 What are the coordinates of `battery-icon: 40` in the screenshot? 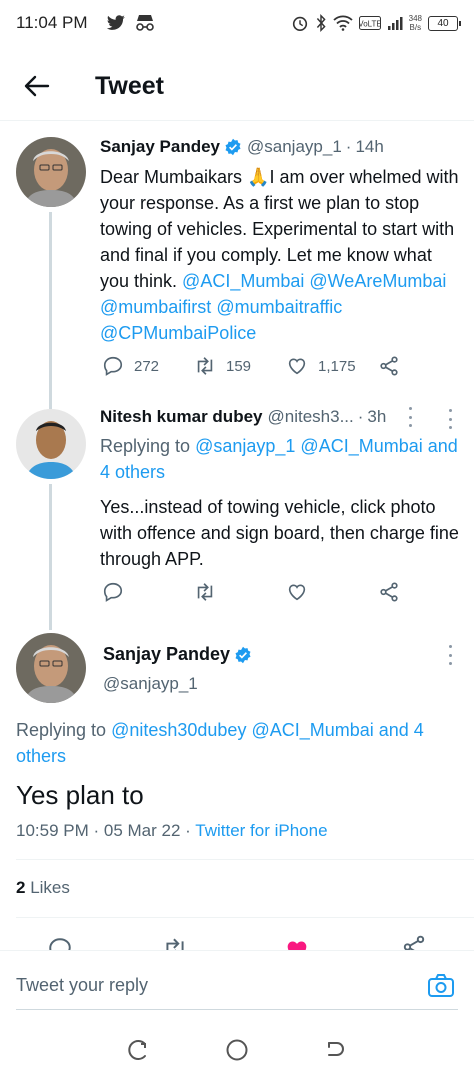 It's located at (444, 23).